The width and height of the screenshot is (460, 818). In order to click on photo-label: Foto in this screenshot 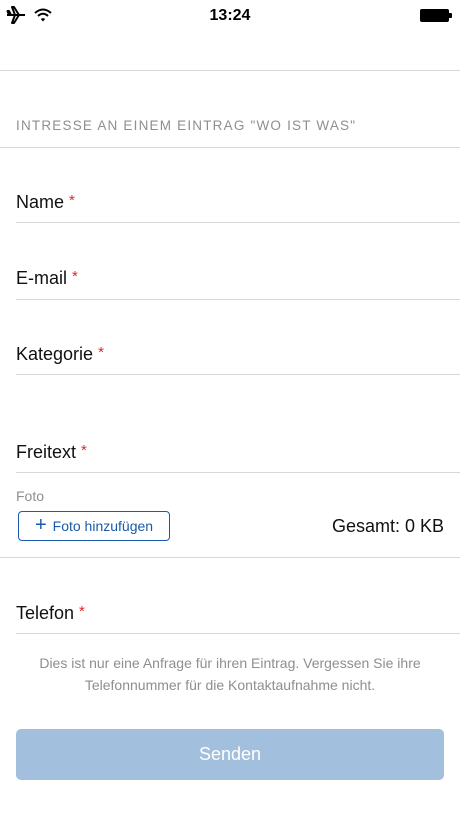, I will do `click(30, 496)`.